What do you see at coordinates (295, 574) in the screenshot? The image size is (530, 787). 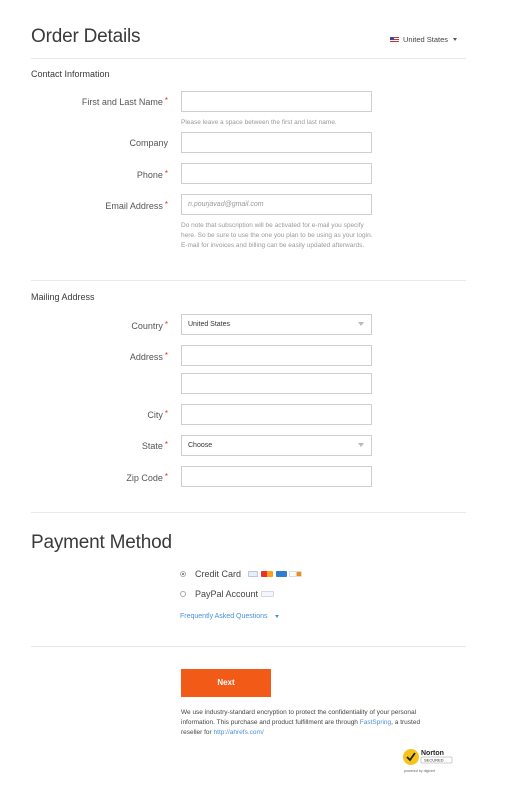 I see `discover-icon` at bounding box center [295, 574].